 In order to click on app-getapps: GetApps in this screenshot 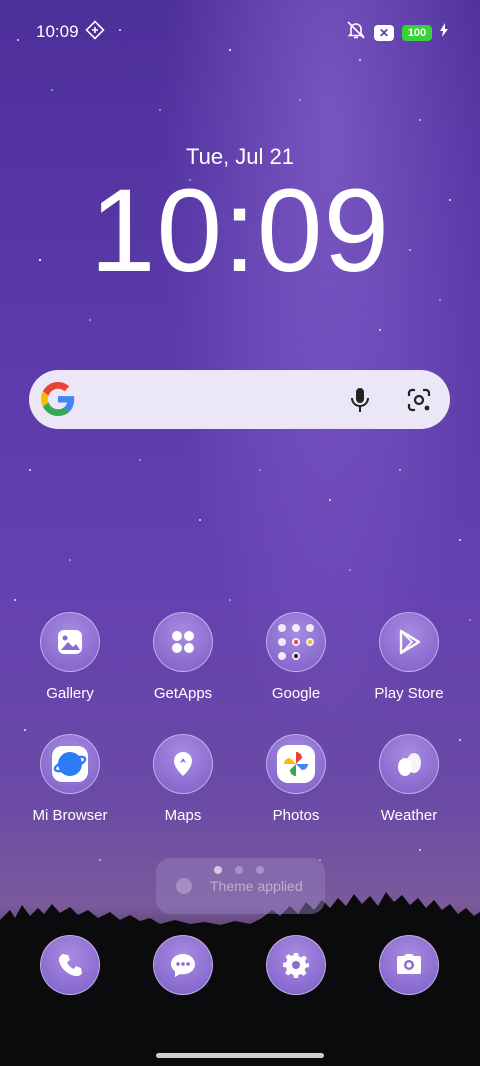, I will do `click(183, 657)`.